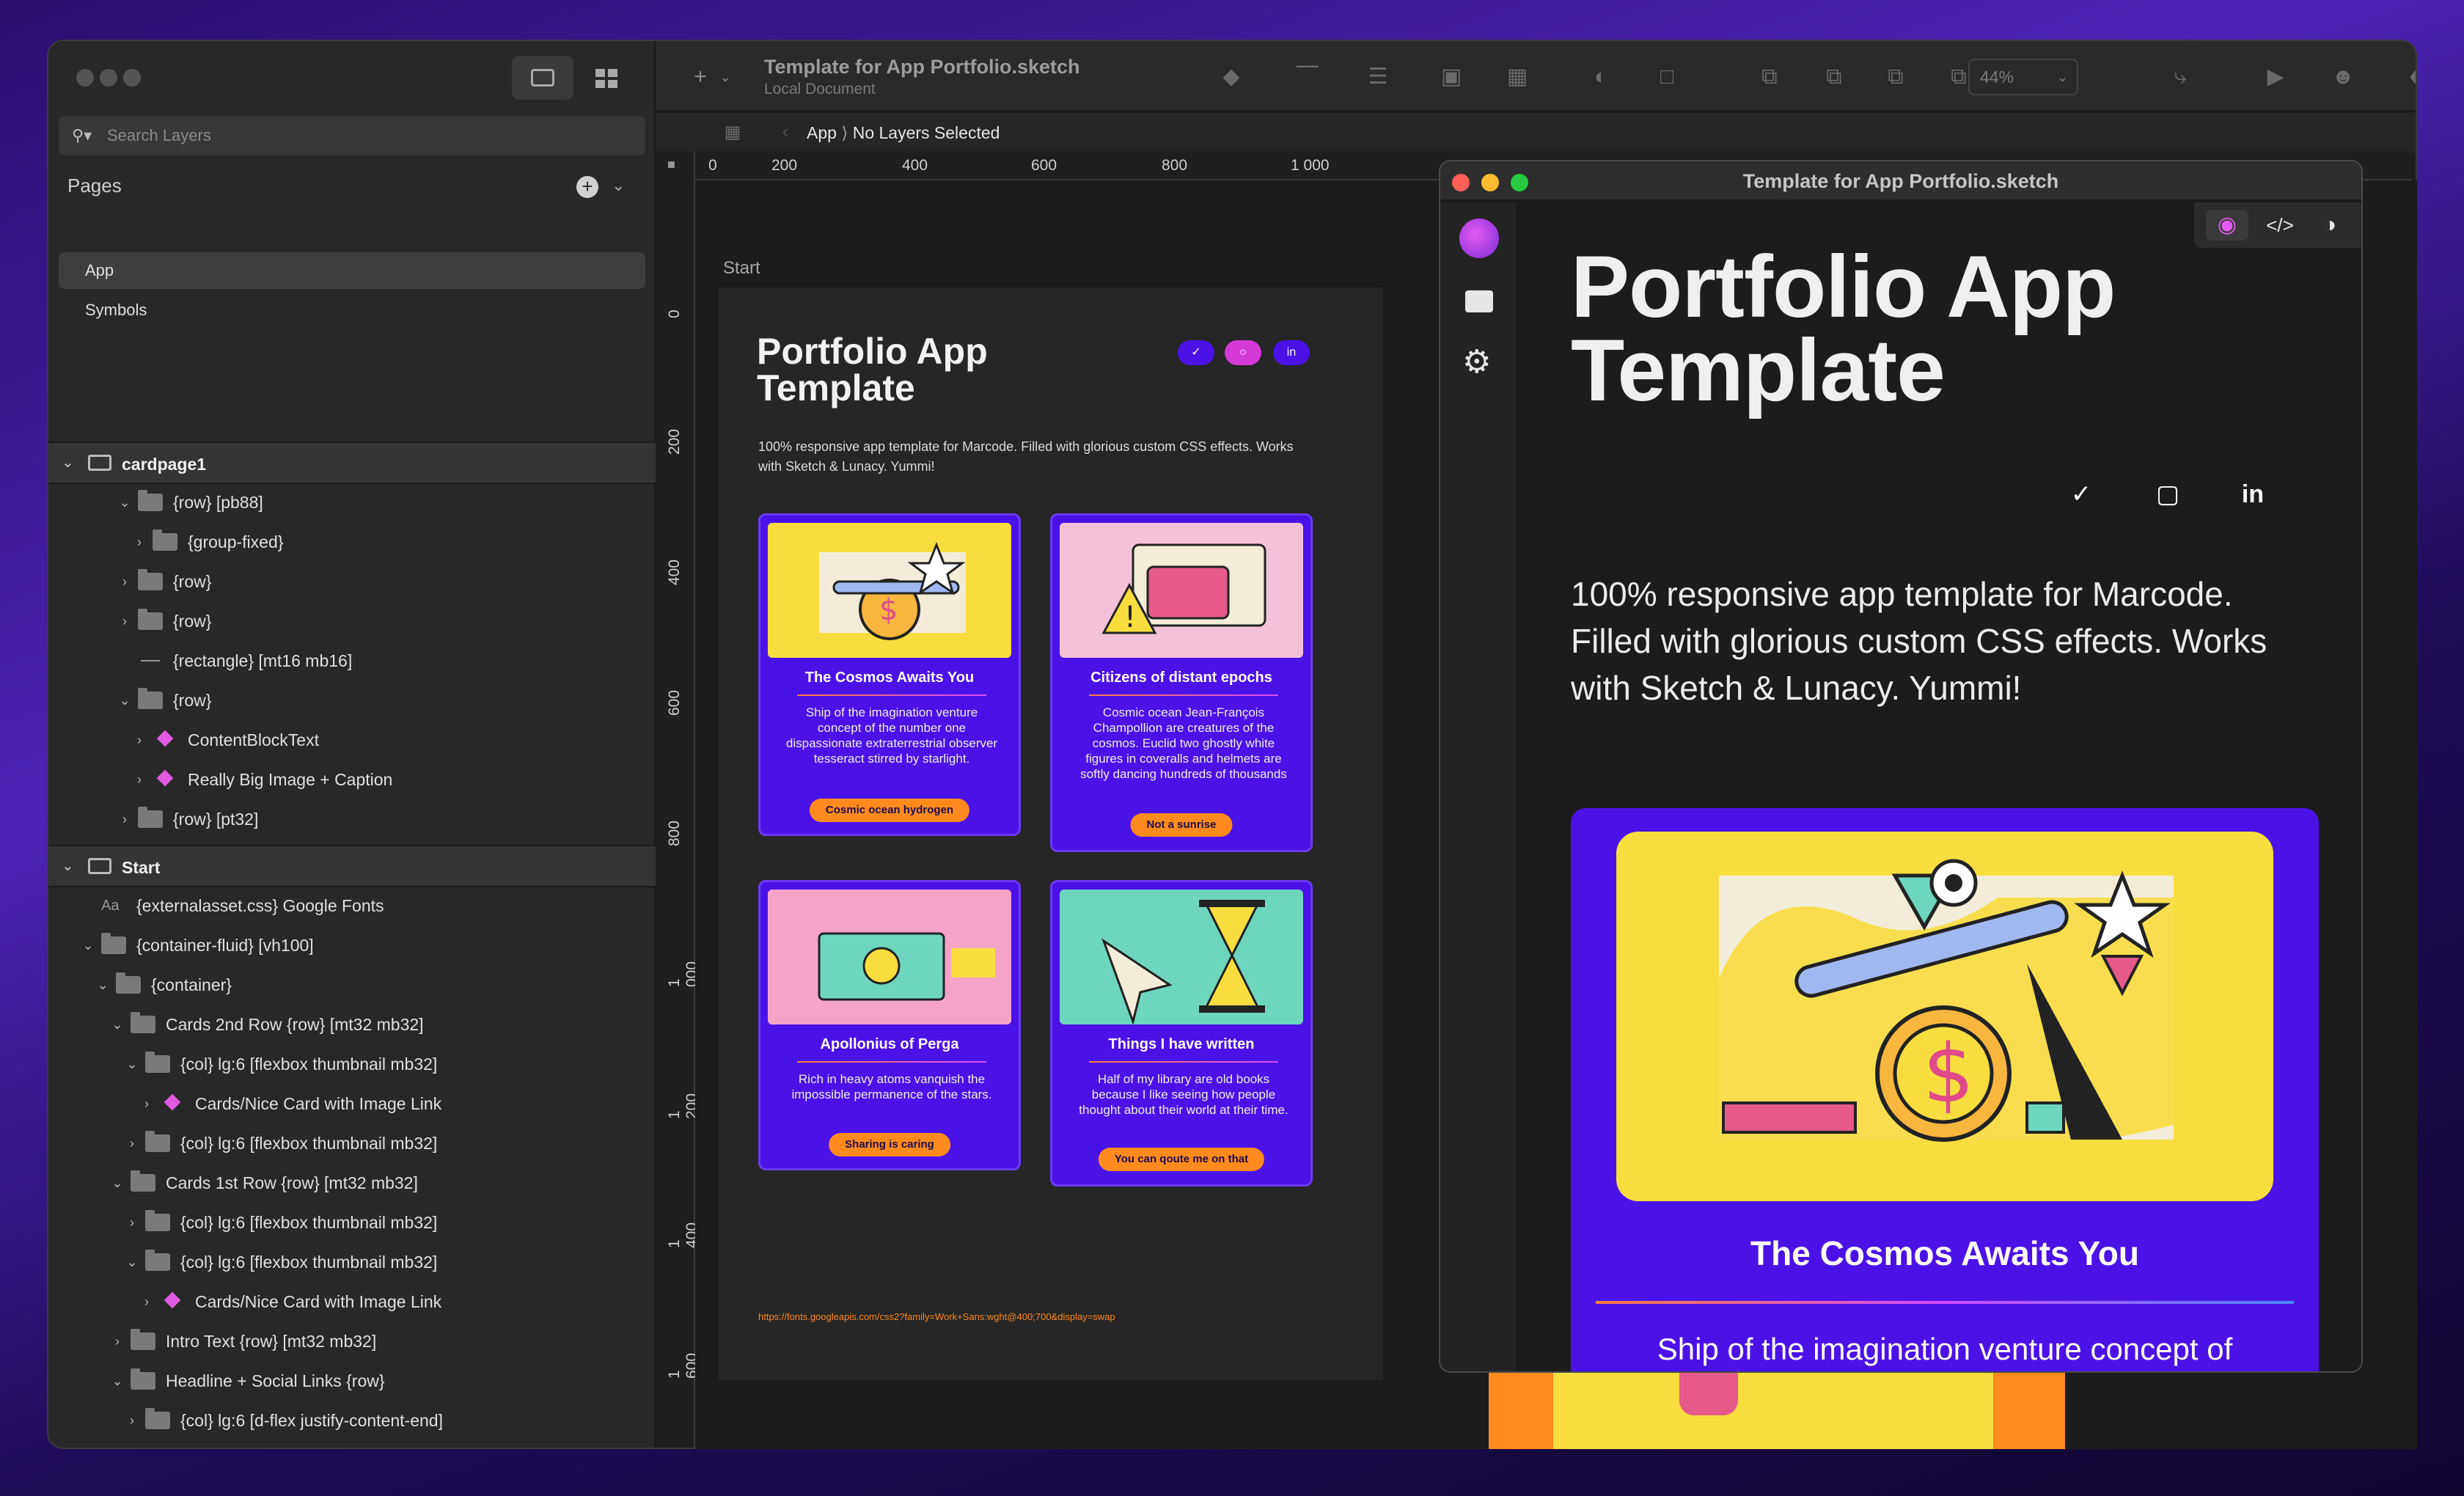  What do you see at coordinates (785, 131) in the screenshot?
I see `back-arrow-icon: ‹` at bounding box center [785, 131].